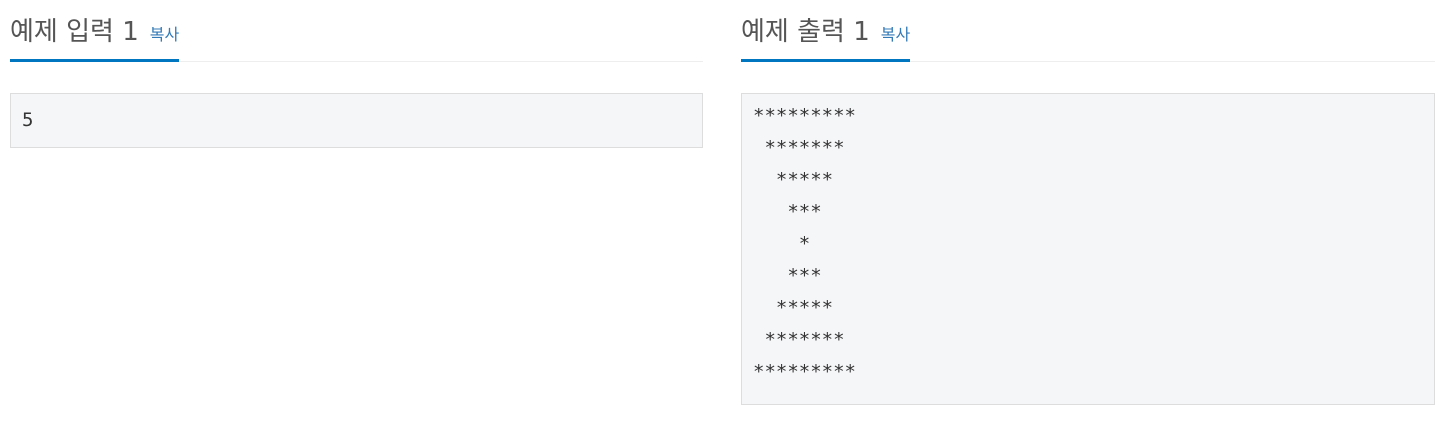 This screenshot has height=425, width=1452. I want to click on sample-output-title: 예제 출력 1, so click(805, 32).